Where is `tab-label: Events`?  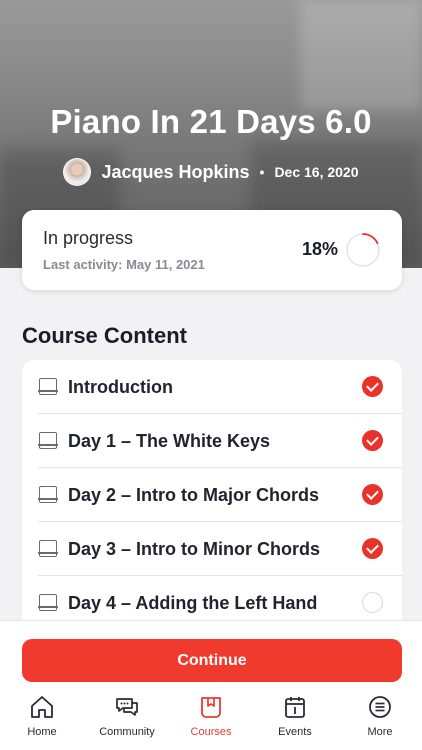
tab-label: Events is located at coordinates (295, 732).